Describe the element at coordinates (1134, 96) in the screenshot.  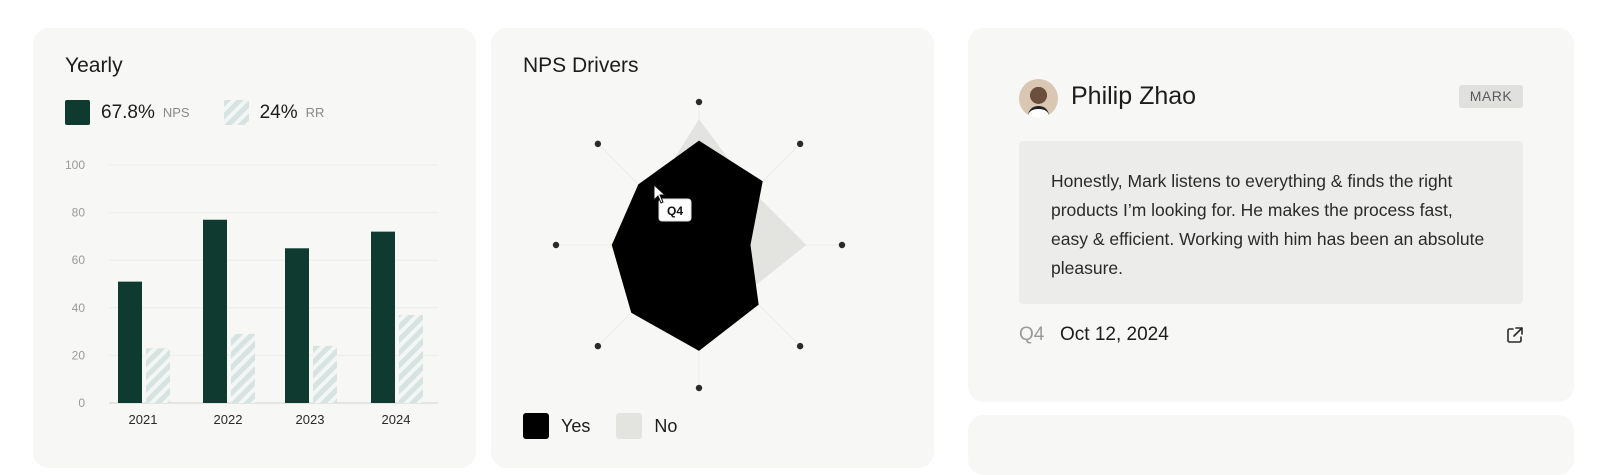
I see `reviewer-name: Philip Zhao` at that location.